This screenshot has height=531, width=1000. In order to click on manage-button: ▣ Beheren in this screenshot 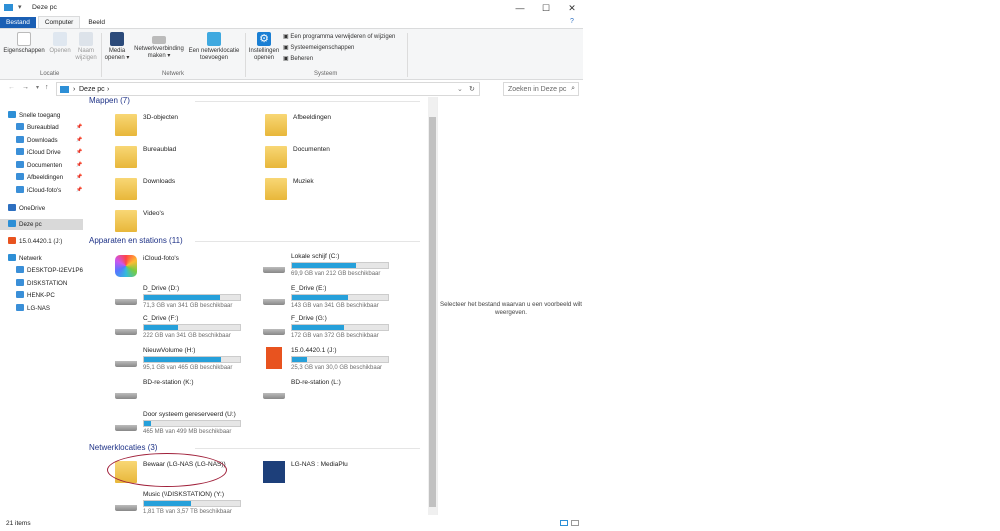, I will do `click(298, 59)`.